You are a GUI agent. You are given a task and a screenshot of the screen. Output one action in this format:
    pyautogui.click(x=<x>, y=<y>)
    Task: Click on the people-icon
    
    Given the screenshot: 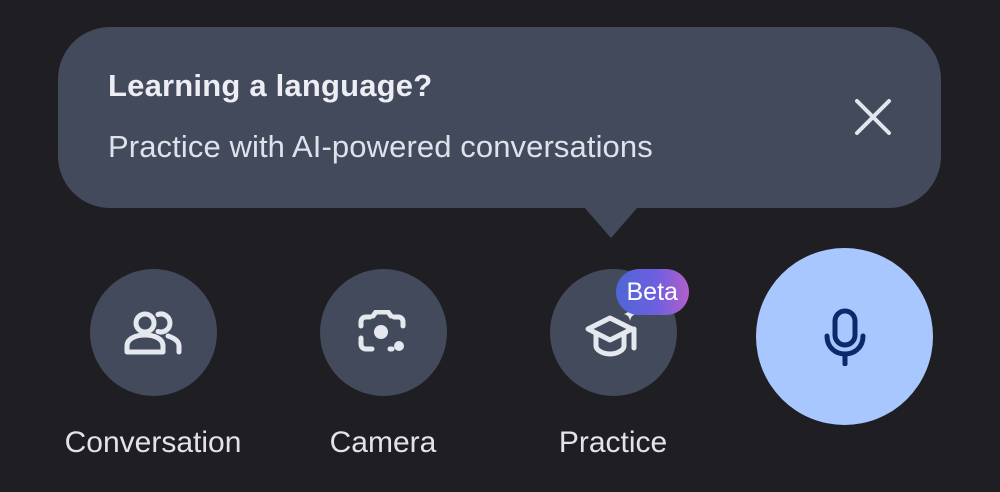 What is the action you would take?
    pyautogui.click(x=153, y=332)
    